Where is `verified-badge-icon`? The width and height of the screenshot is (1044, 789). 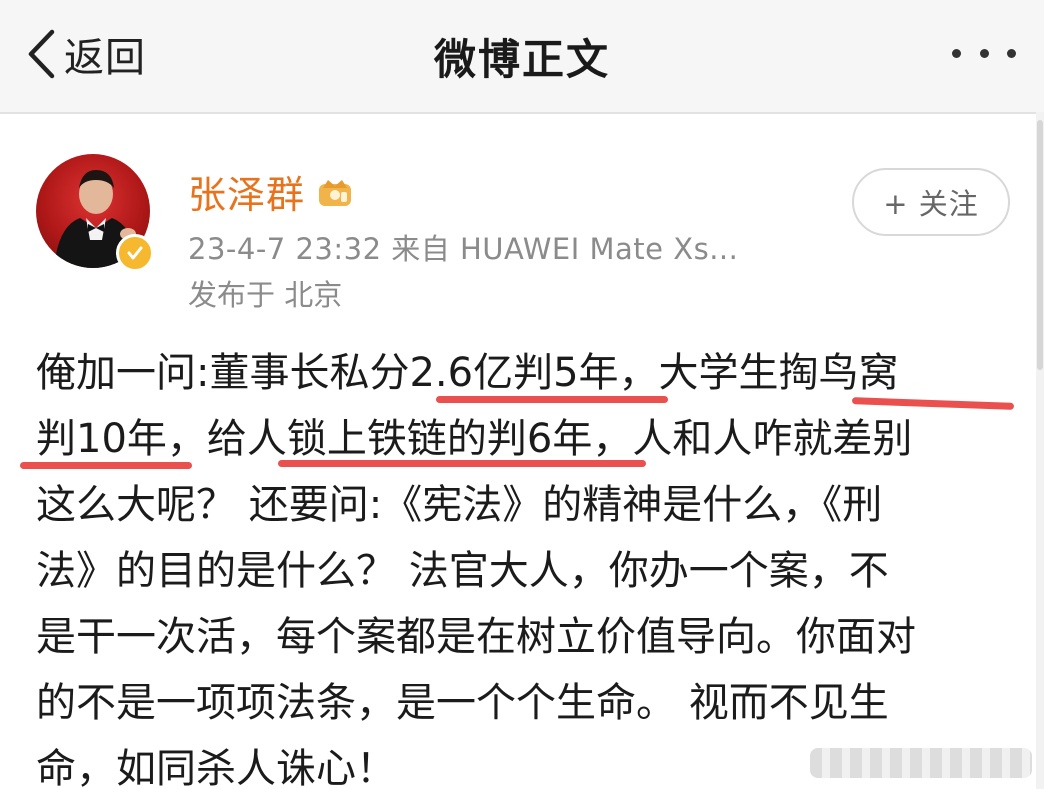
verified-badge-icon is located at coordinates (135, 253).